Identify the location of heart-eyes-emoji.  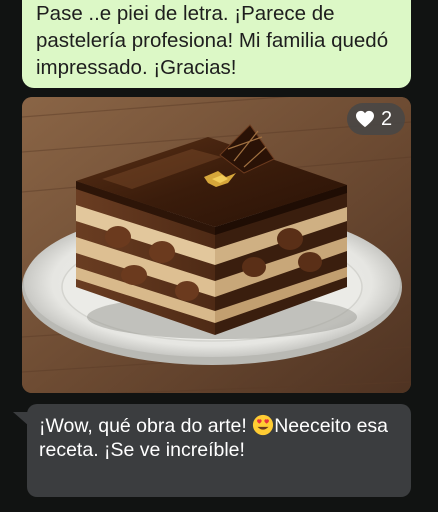
(263, 425).